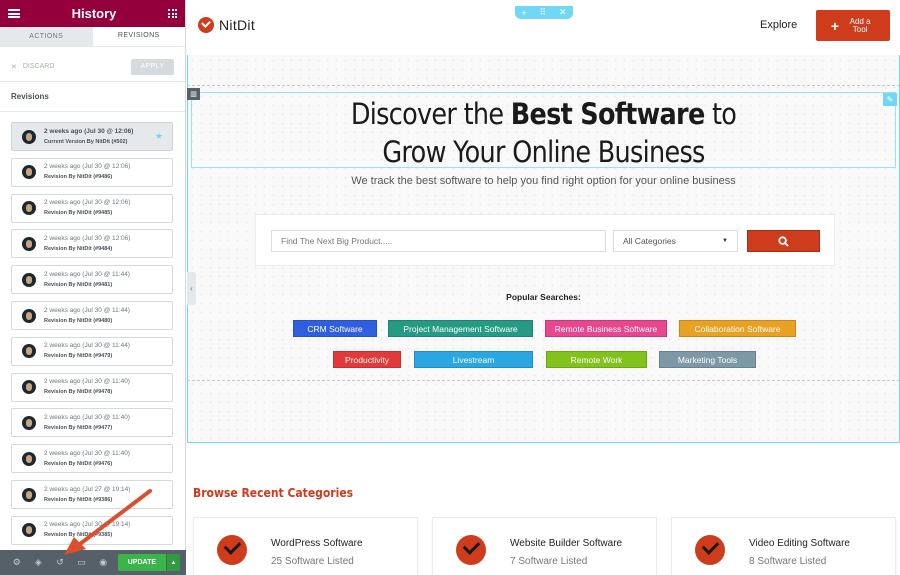 This screenshot has height=575, width=900. Describe the element at coordinates (87, 489) in the screenshot. I see `revision-time: 2 weeks ago (Jul 27 @ 19:14)` at that location.